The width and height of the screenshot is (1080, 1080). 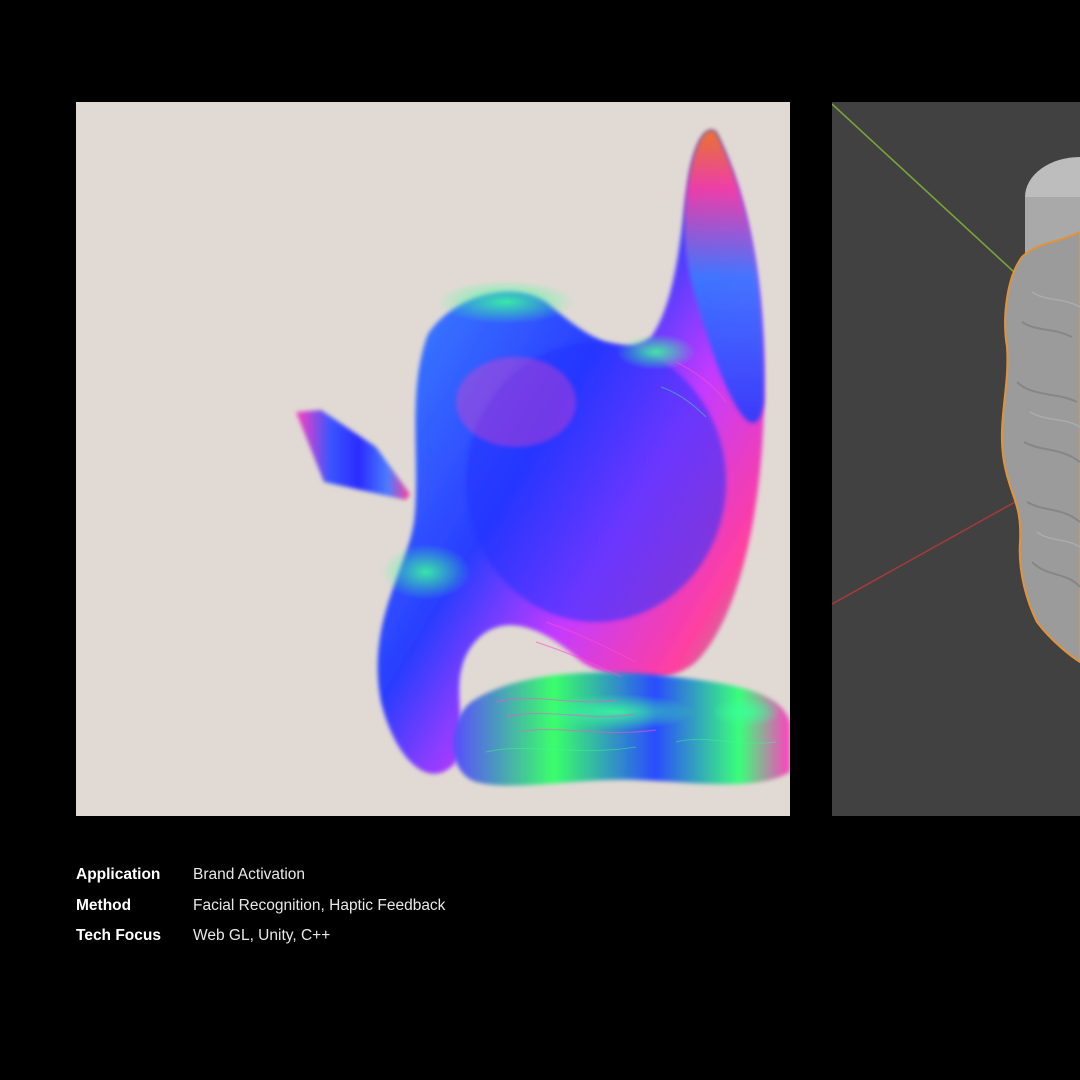 I want to click on info-value: Facial Recognition, Haptic Feedback, so click(x=319, y=905).